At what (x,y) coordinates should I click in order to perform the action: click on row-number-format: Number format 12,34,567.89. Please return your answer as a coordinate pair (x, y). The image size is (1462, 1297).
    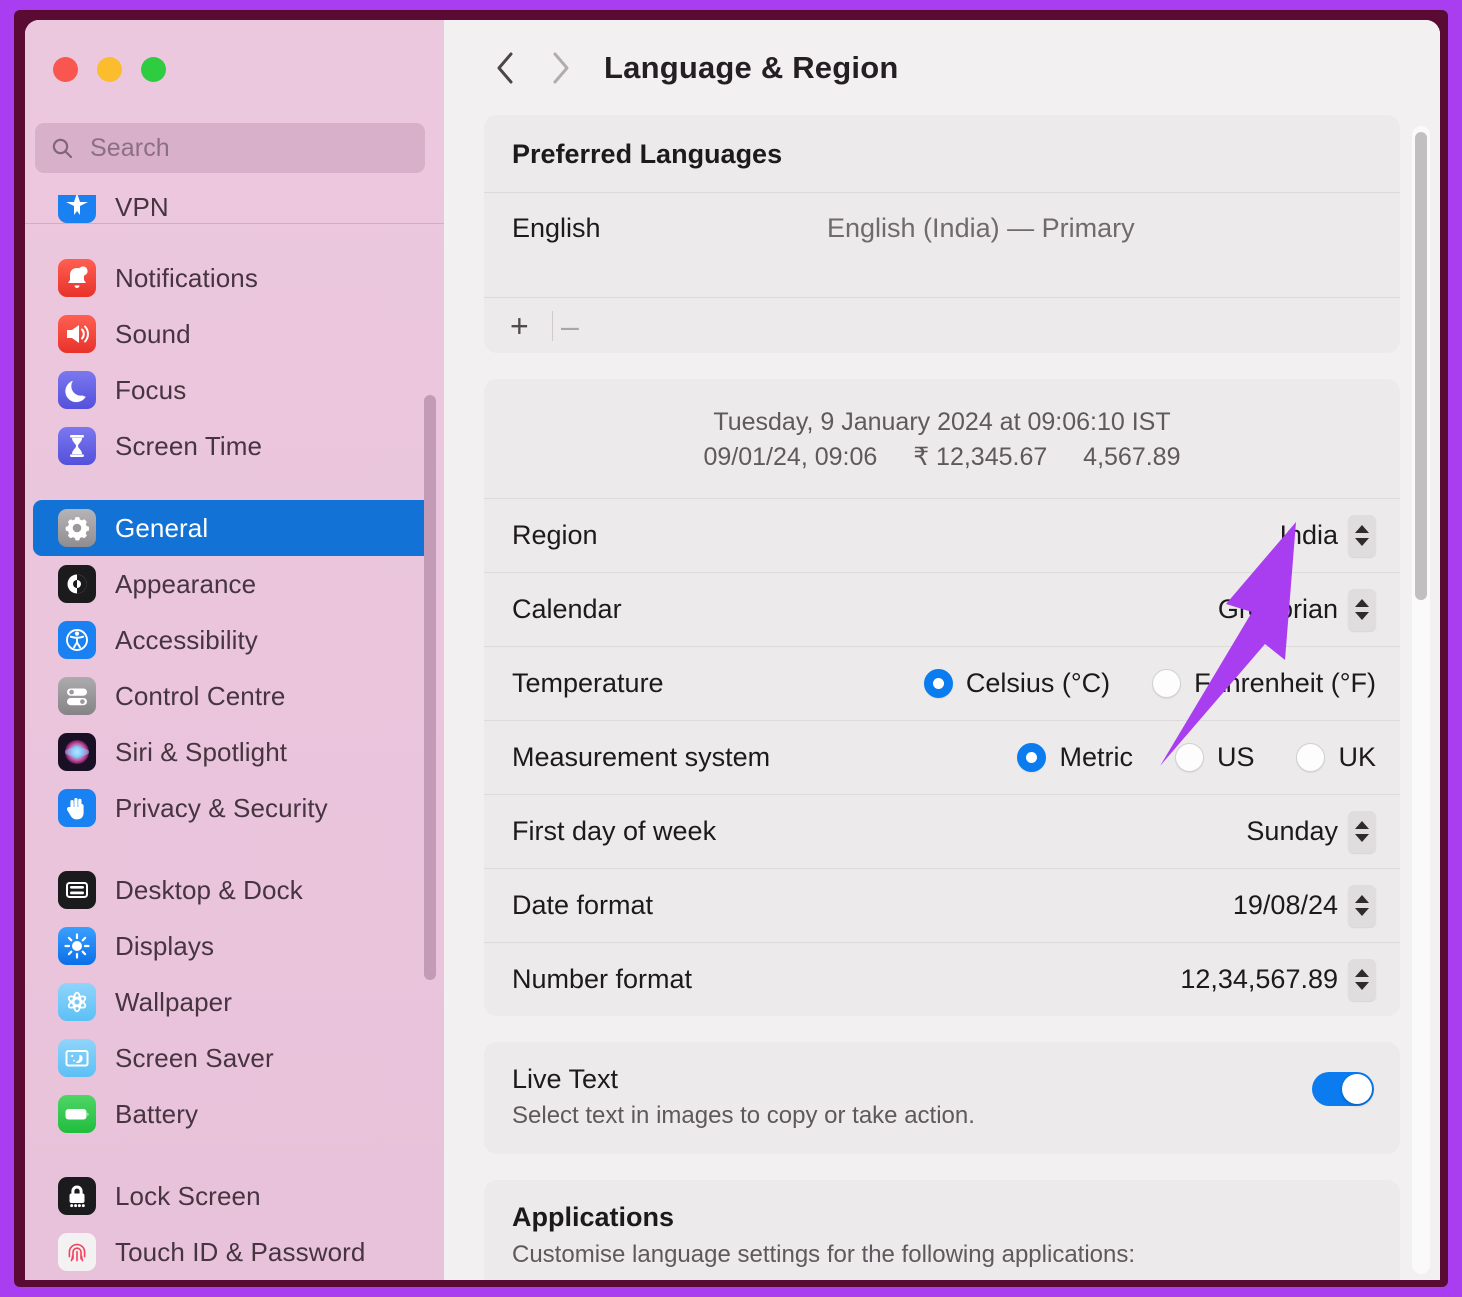
    Looking at the image, I should click on (942, 979).